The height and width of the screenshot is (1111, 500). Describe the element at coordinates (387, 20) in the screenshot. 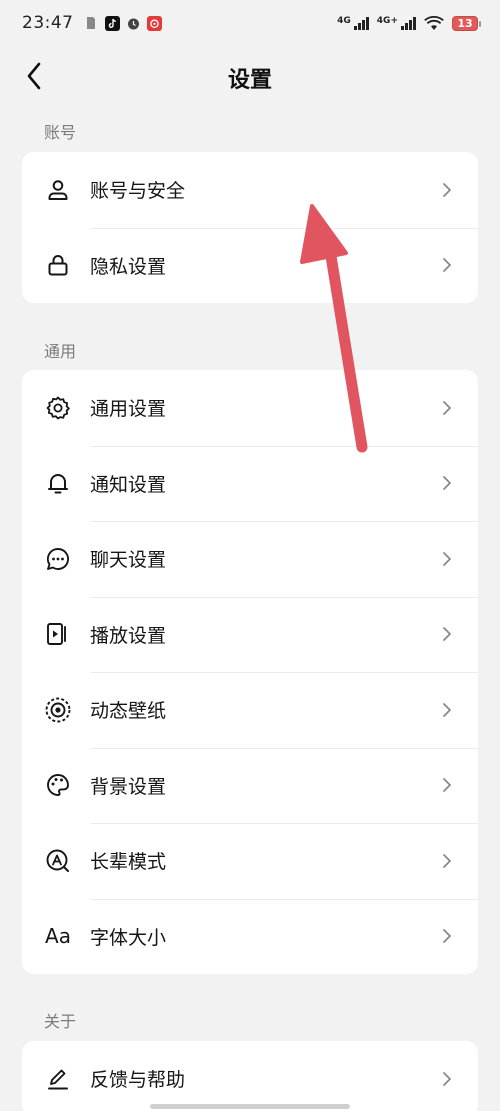

I see `network-type-2: 4G+` at that location.